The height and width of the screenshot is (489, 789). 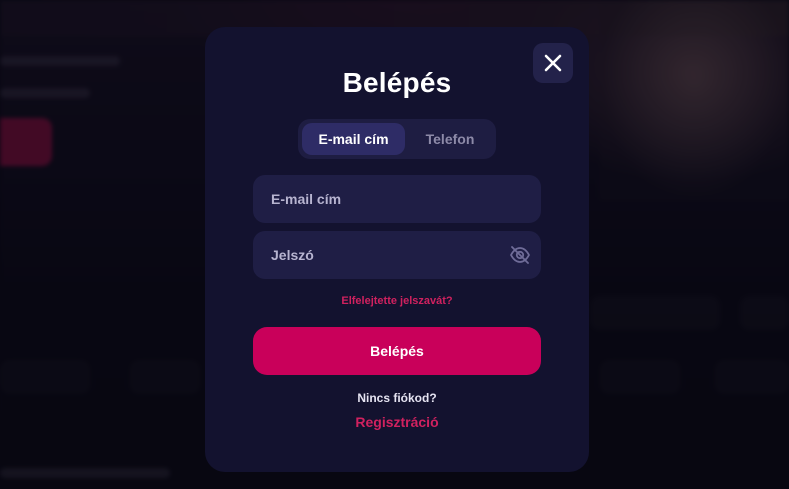 I want to click on email-input, so click(x=397, y=199).